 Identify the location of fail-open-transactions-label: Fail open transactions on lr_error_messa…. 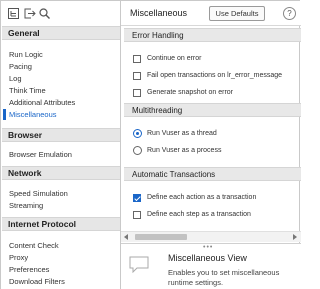
(215, 75).